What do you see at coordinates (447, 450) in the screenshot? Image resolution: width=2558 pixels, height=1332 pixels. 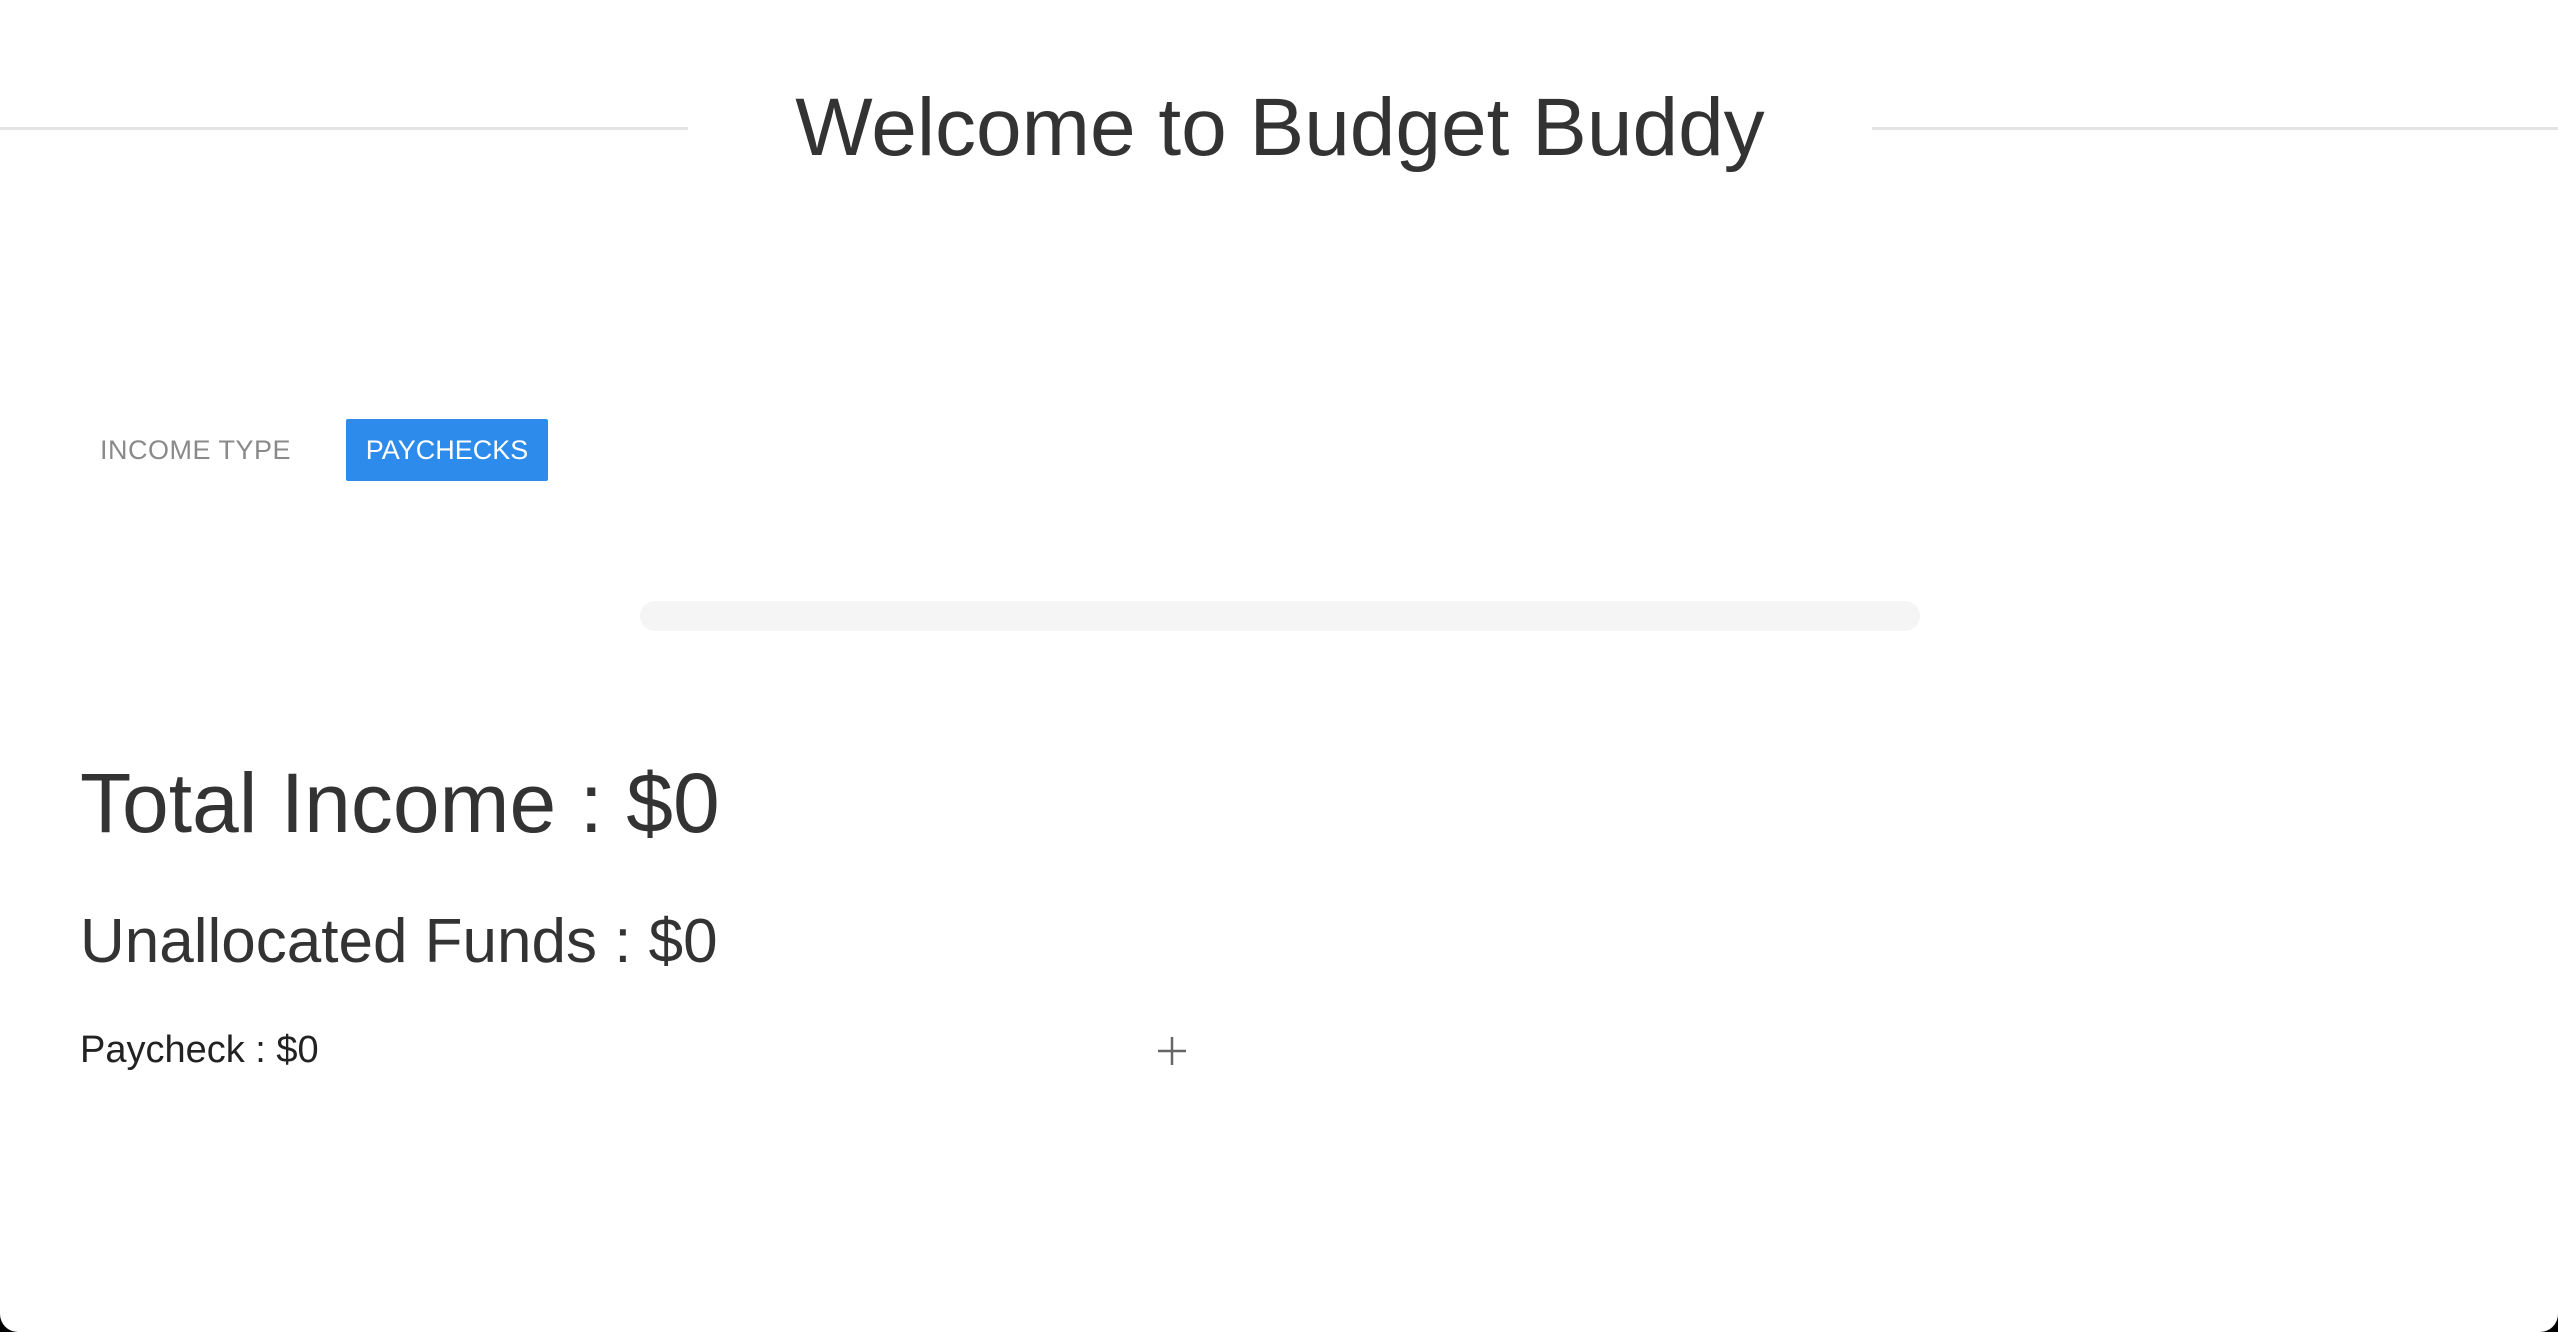 I see `paychecks-button: PAYCHECKS` at bounding box center [447, 450].